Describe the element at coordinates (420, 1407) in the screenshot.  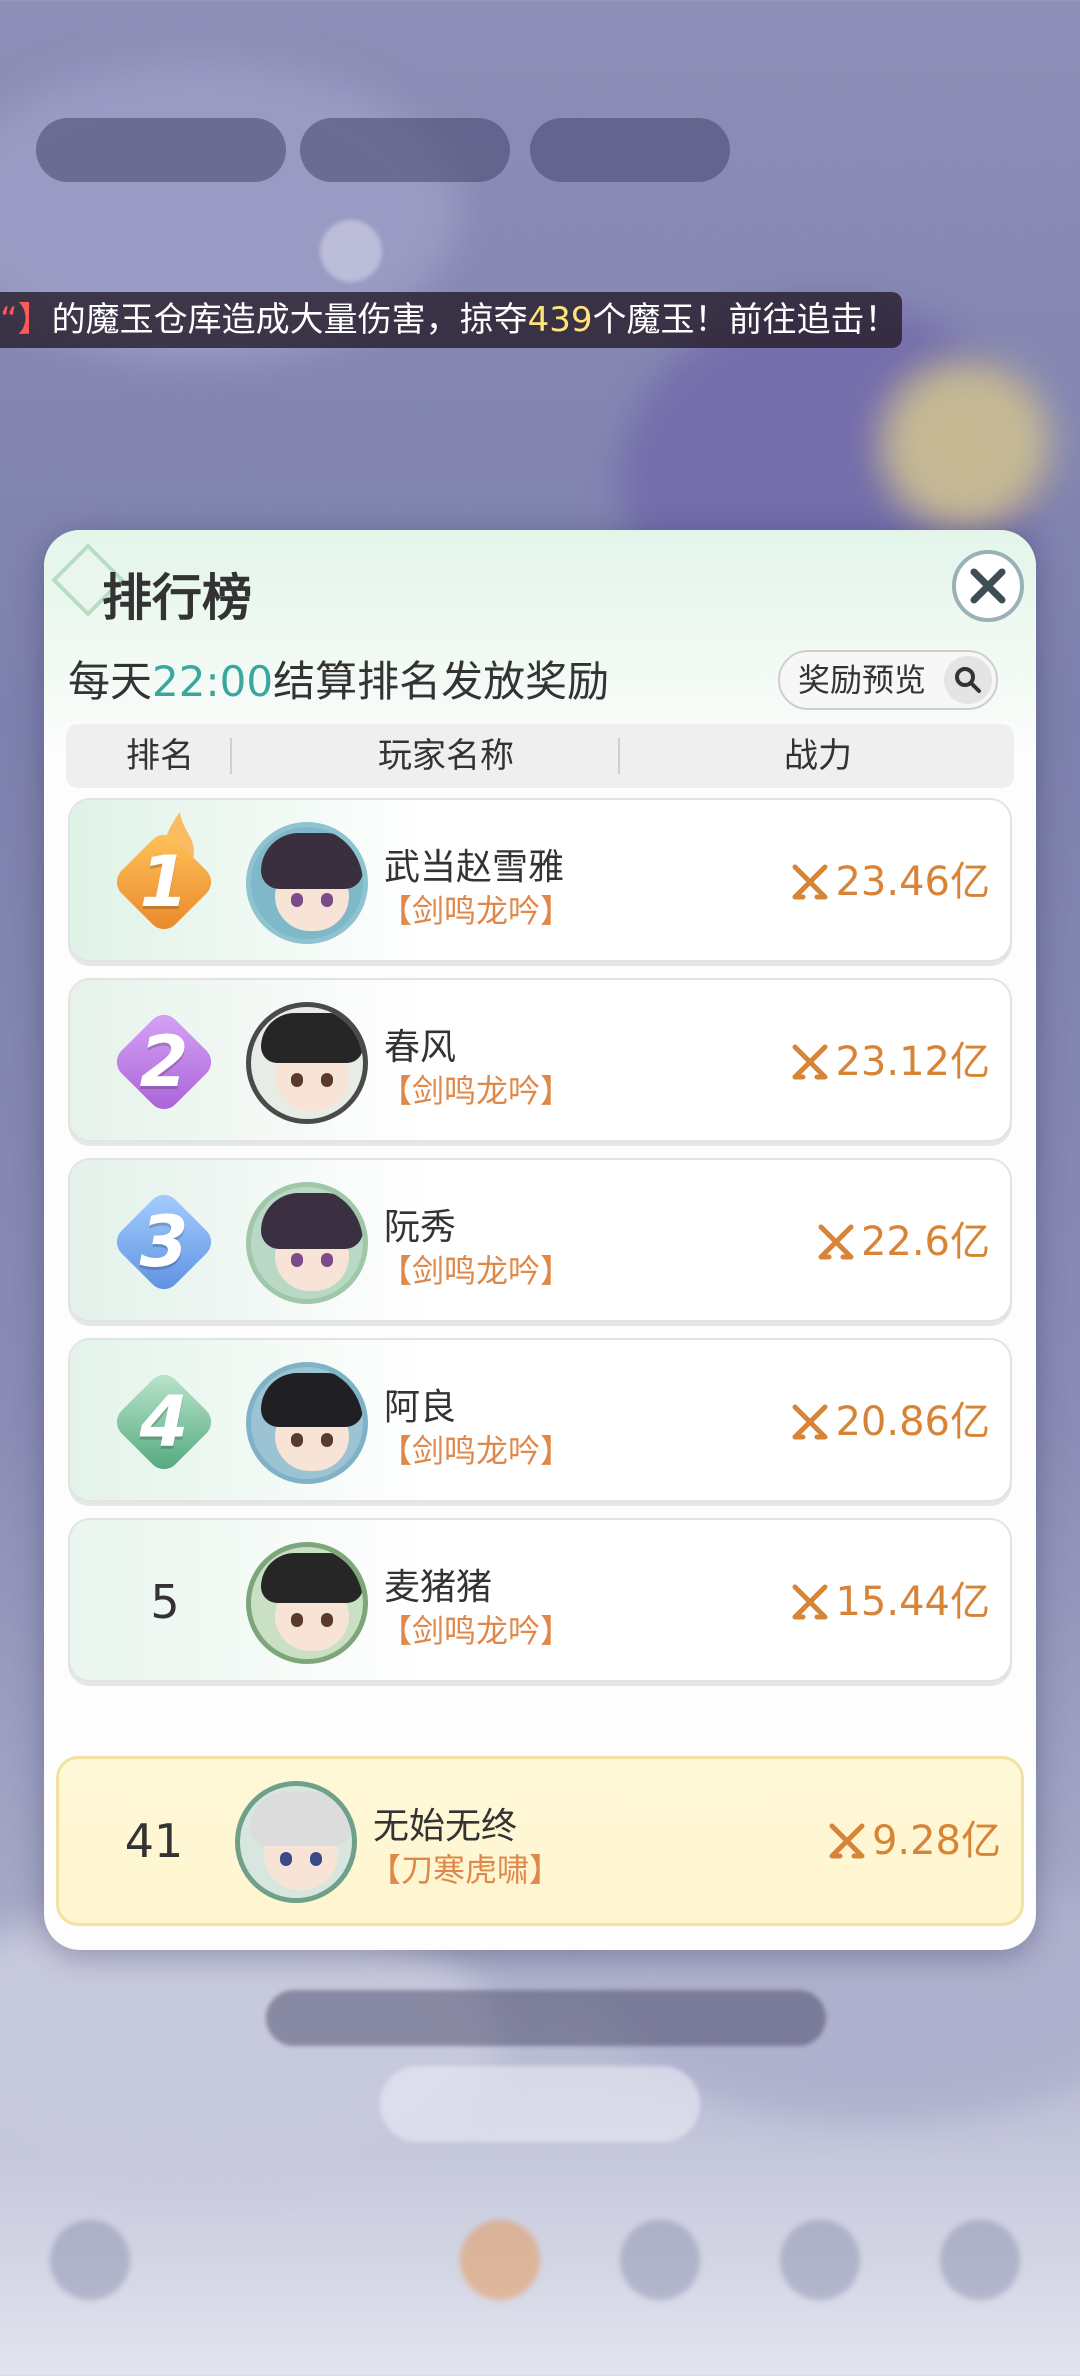
I see `player-name: 阿良` at that location.